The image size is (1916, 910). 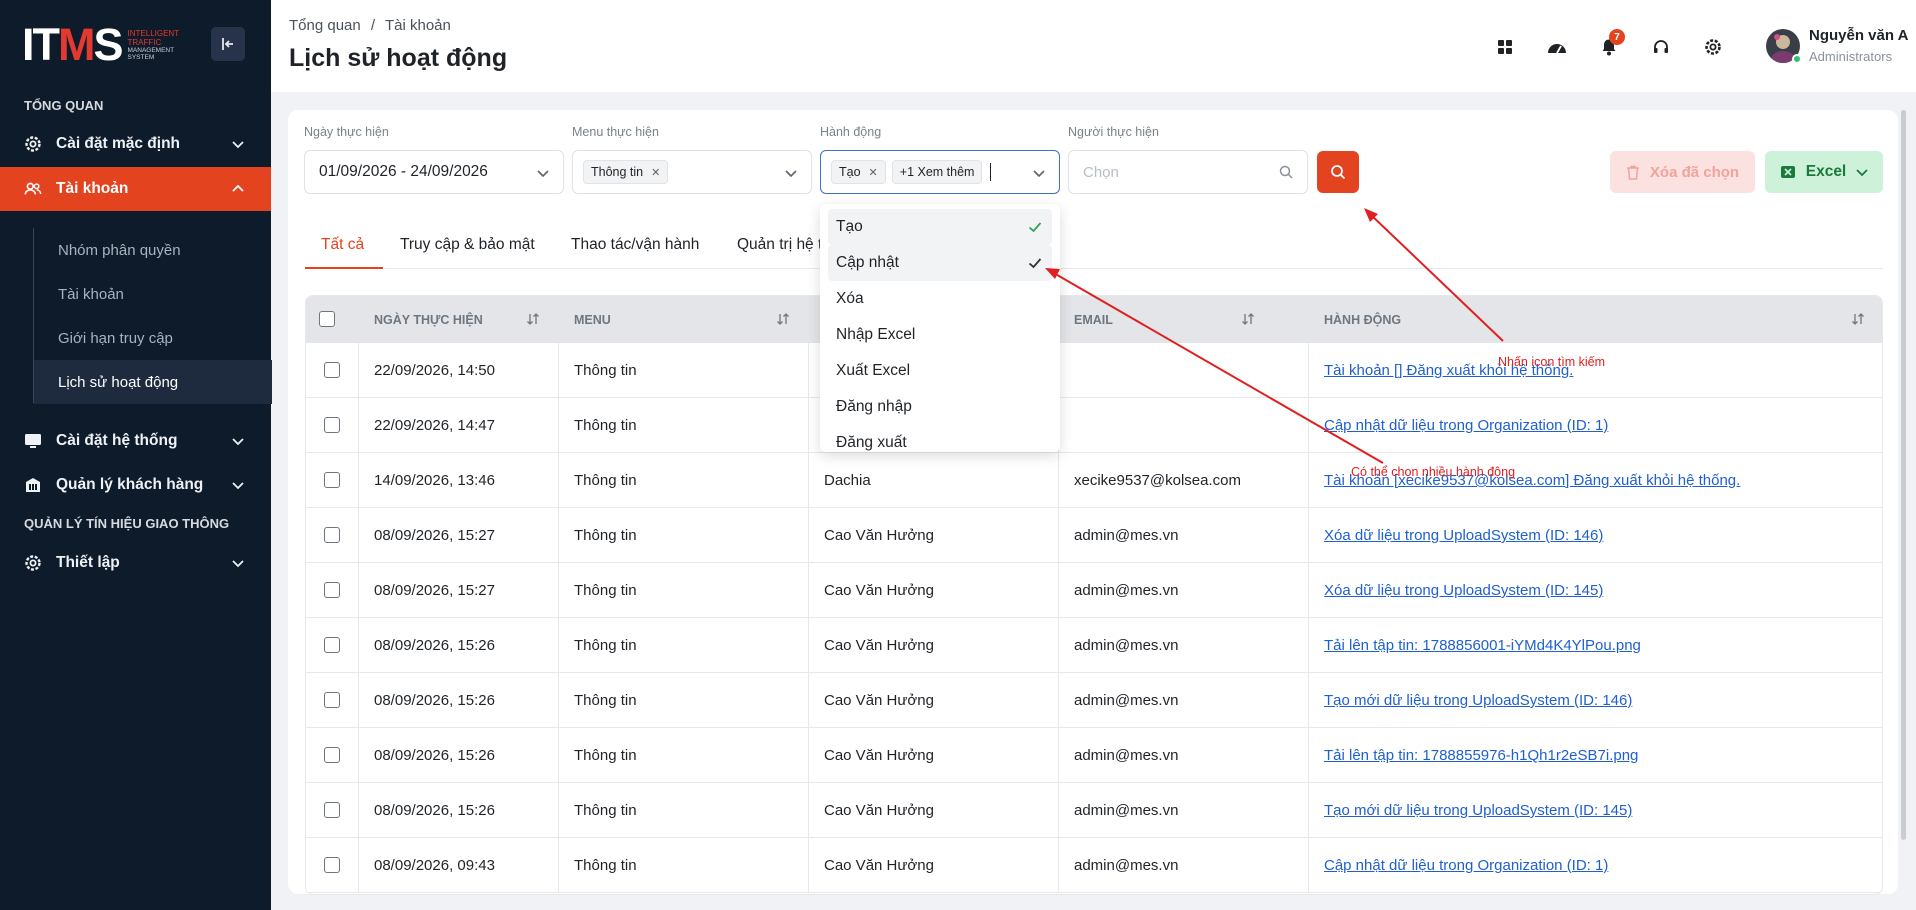 I want to click on annotation-search-hint: Nhấn icon tìm kiếm, so click(x=1551, y=362).